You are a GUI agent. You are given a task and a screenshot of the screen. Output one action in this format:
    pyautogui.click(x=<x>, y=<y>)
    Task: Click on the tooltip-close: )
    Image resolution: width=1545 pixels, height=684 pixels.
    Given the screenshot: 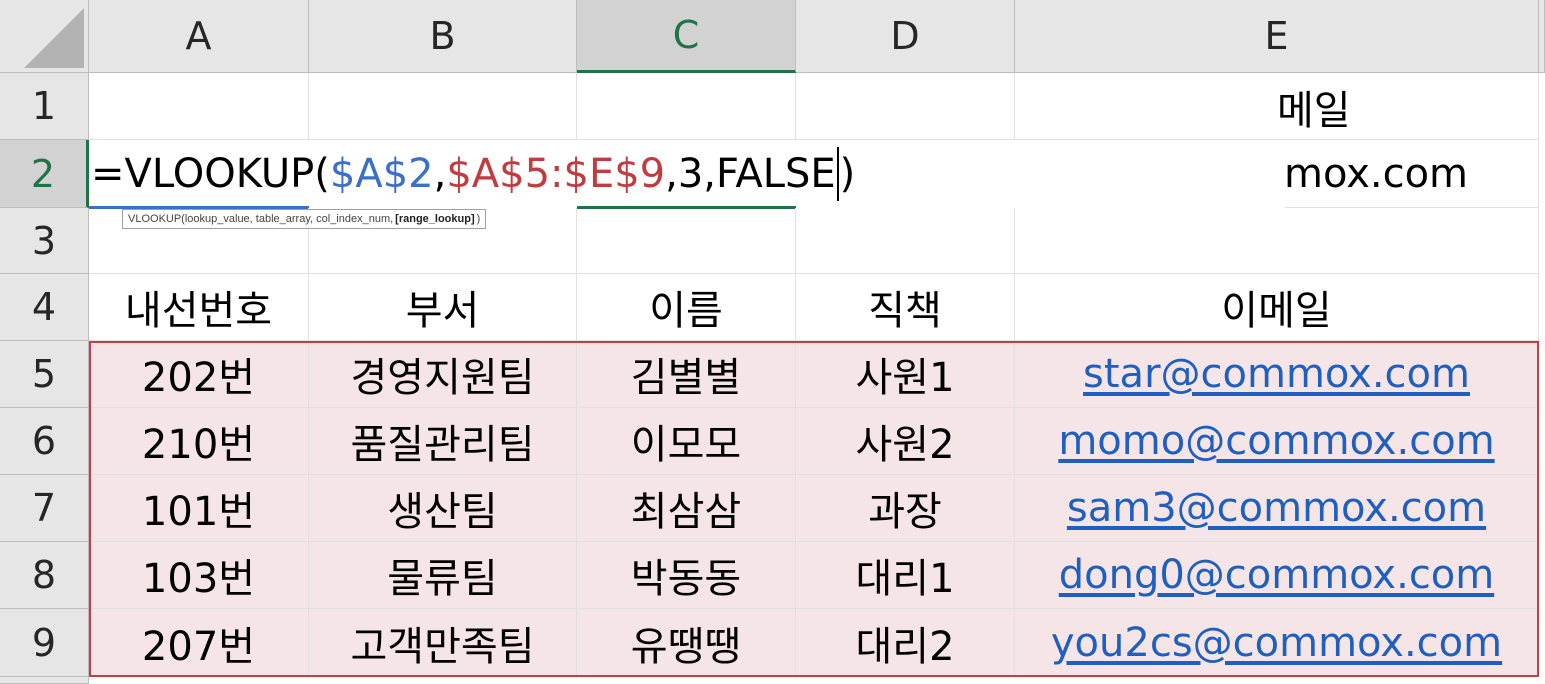 What is the action you would take?
    pyautogui.click(x=478, y=219)
    